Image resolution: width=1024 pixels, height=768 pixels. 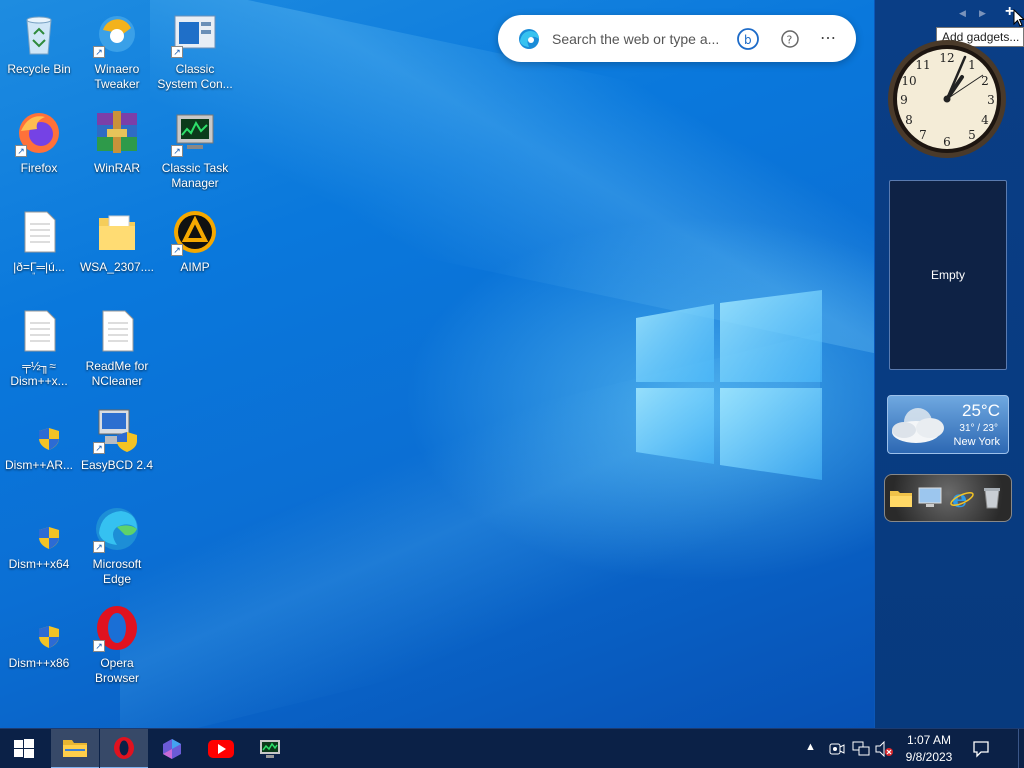 I want to click on start-button, so click(x=24, y=748).